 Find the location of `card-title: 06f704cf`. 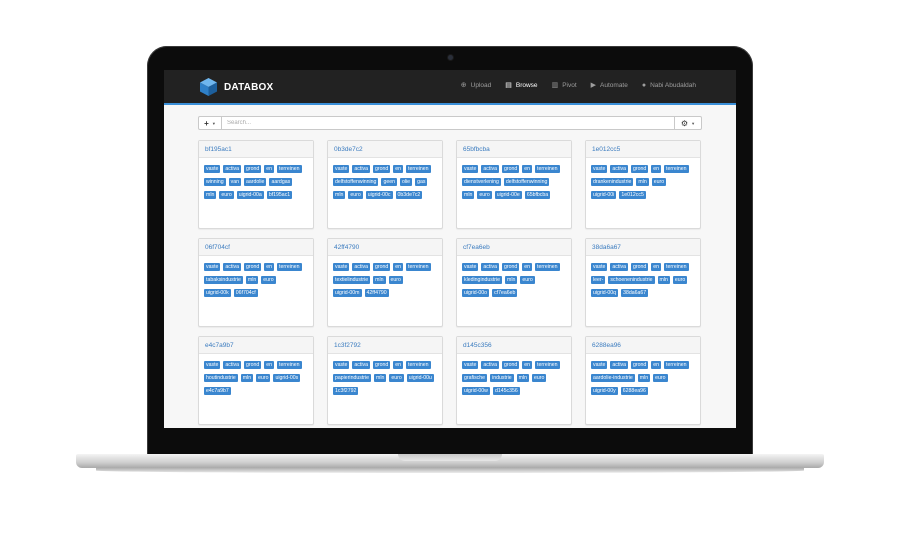

card-title: 06f704cf is located at coordinates (256, 247).